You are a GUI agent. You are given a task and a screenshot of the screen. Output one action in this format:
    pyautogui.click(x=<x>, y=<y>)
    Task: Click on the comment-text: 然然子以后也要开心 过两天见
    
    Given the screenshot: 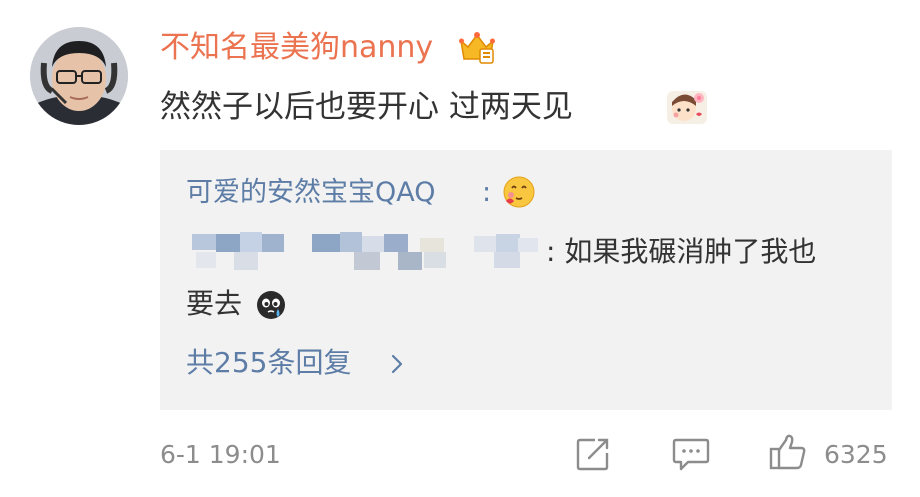 What is the action you would take?
    pyautogui.click(x=366, y=107)
    